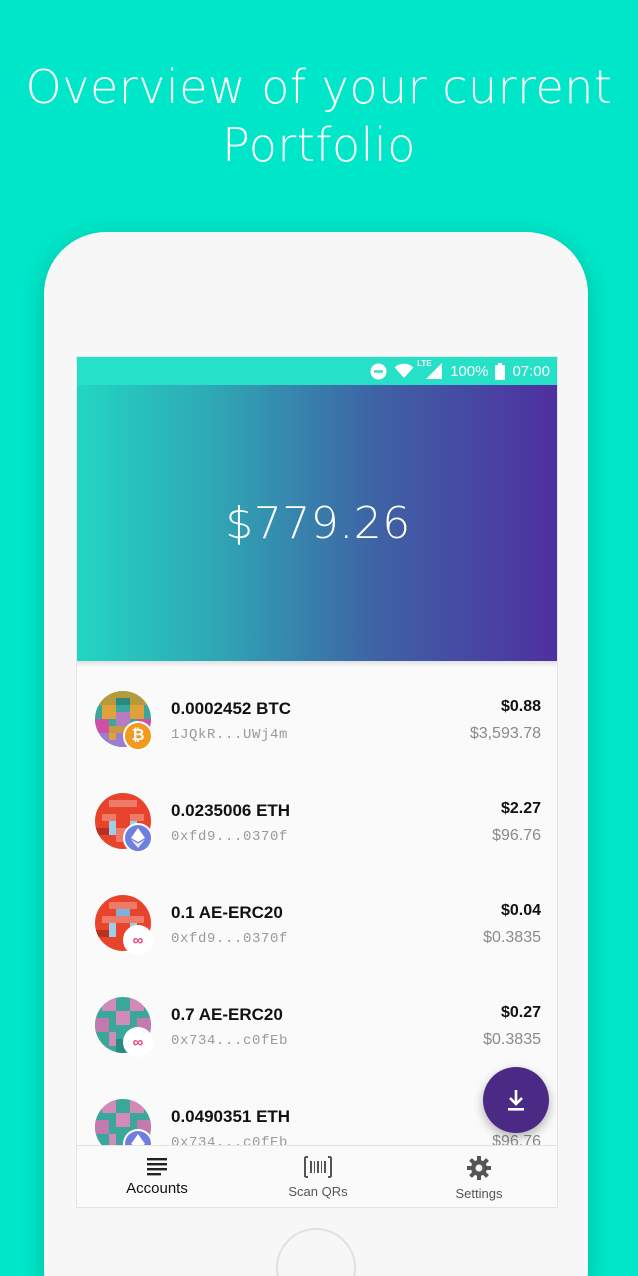 Image resolution: width=638 pixels, height=1276 pixels. What do you see at coordinates (318, 1167) in the screenshot?
I see `barcode-icon` at bounding box center [318, 1167].